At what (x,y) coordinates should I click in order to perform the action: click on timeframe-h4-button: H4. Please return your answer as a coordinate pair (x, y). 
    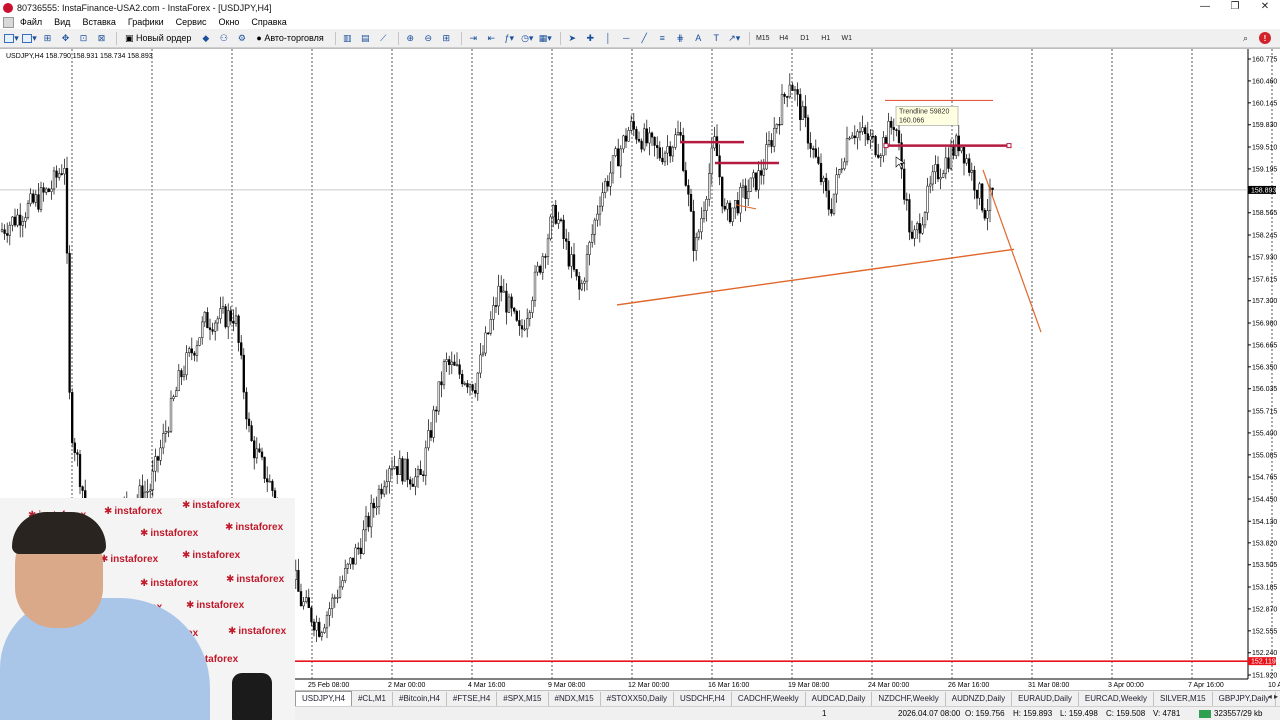
    Looking at the image, I should click on (784, 38).